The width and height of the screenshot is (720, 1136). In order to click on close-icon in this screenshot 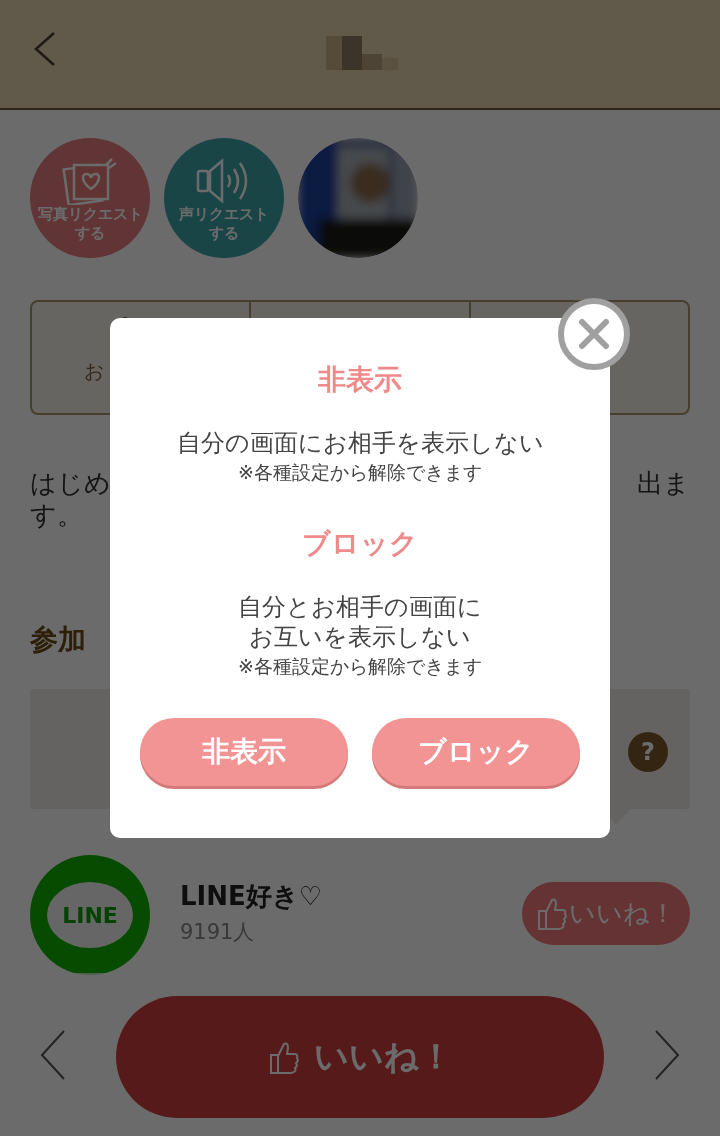, I will do `click(594, 334)`.